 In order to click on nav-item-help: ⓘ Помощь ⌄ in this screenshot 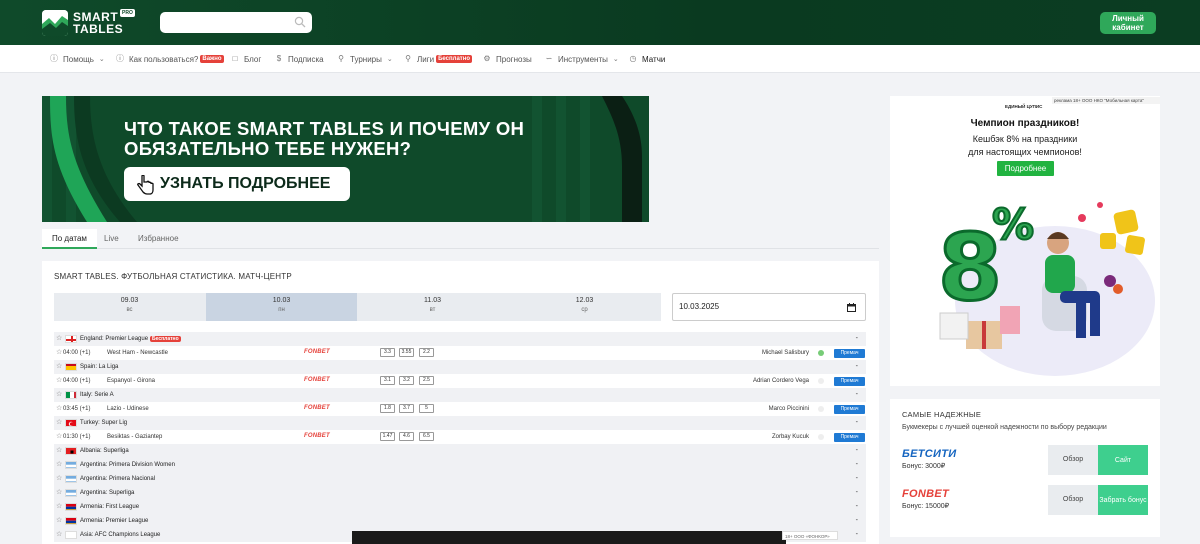, I will do `click(77, 59)`.